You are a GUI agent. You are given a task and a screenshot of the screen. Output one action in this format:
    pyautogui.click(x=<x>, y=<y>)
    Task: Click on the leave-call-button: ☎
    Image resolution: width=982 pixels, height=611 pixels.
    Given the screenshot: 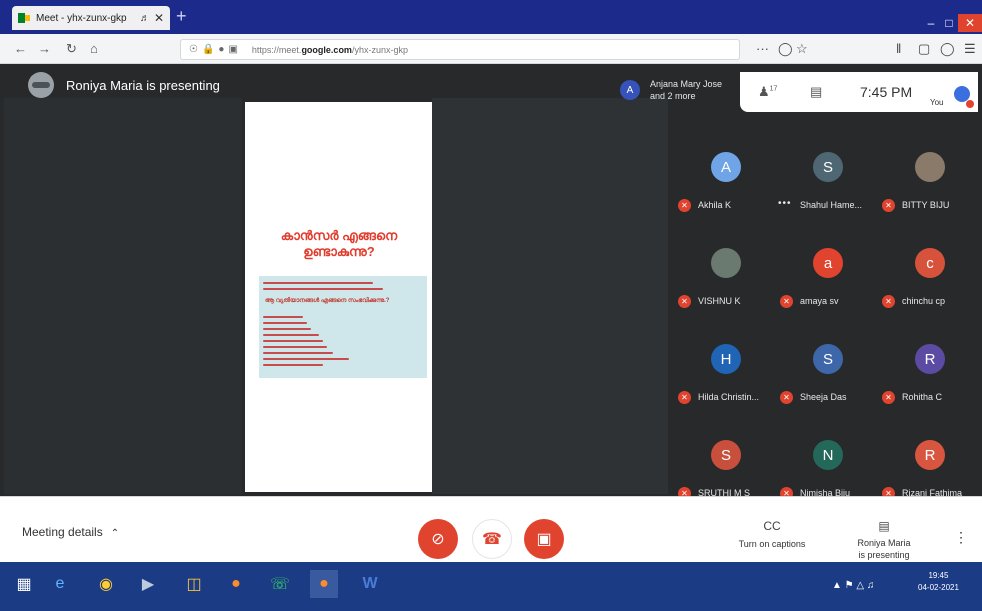 What is the action you would take?
    pyautogui.click(x=492, y=539)
    